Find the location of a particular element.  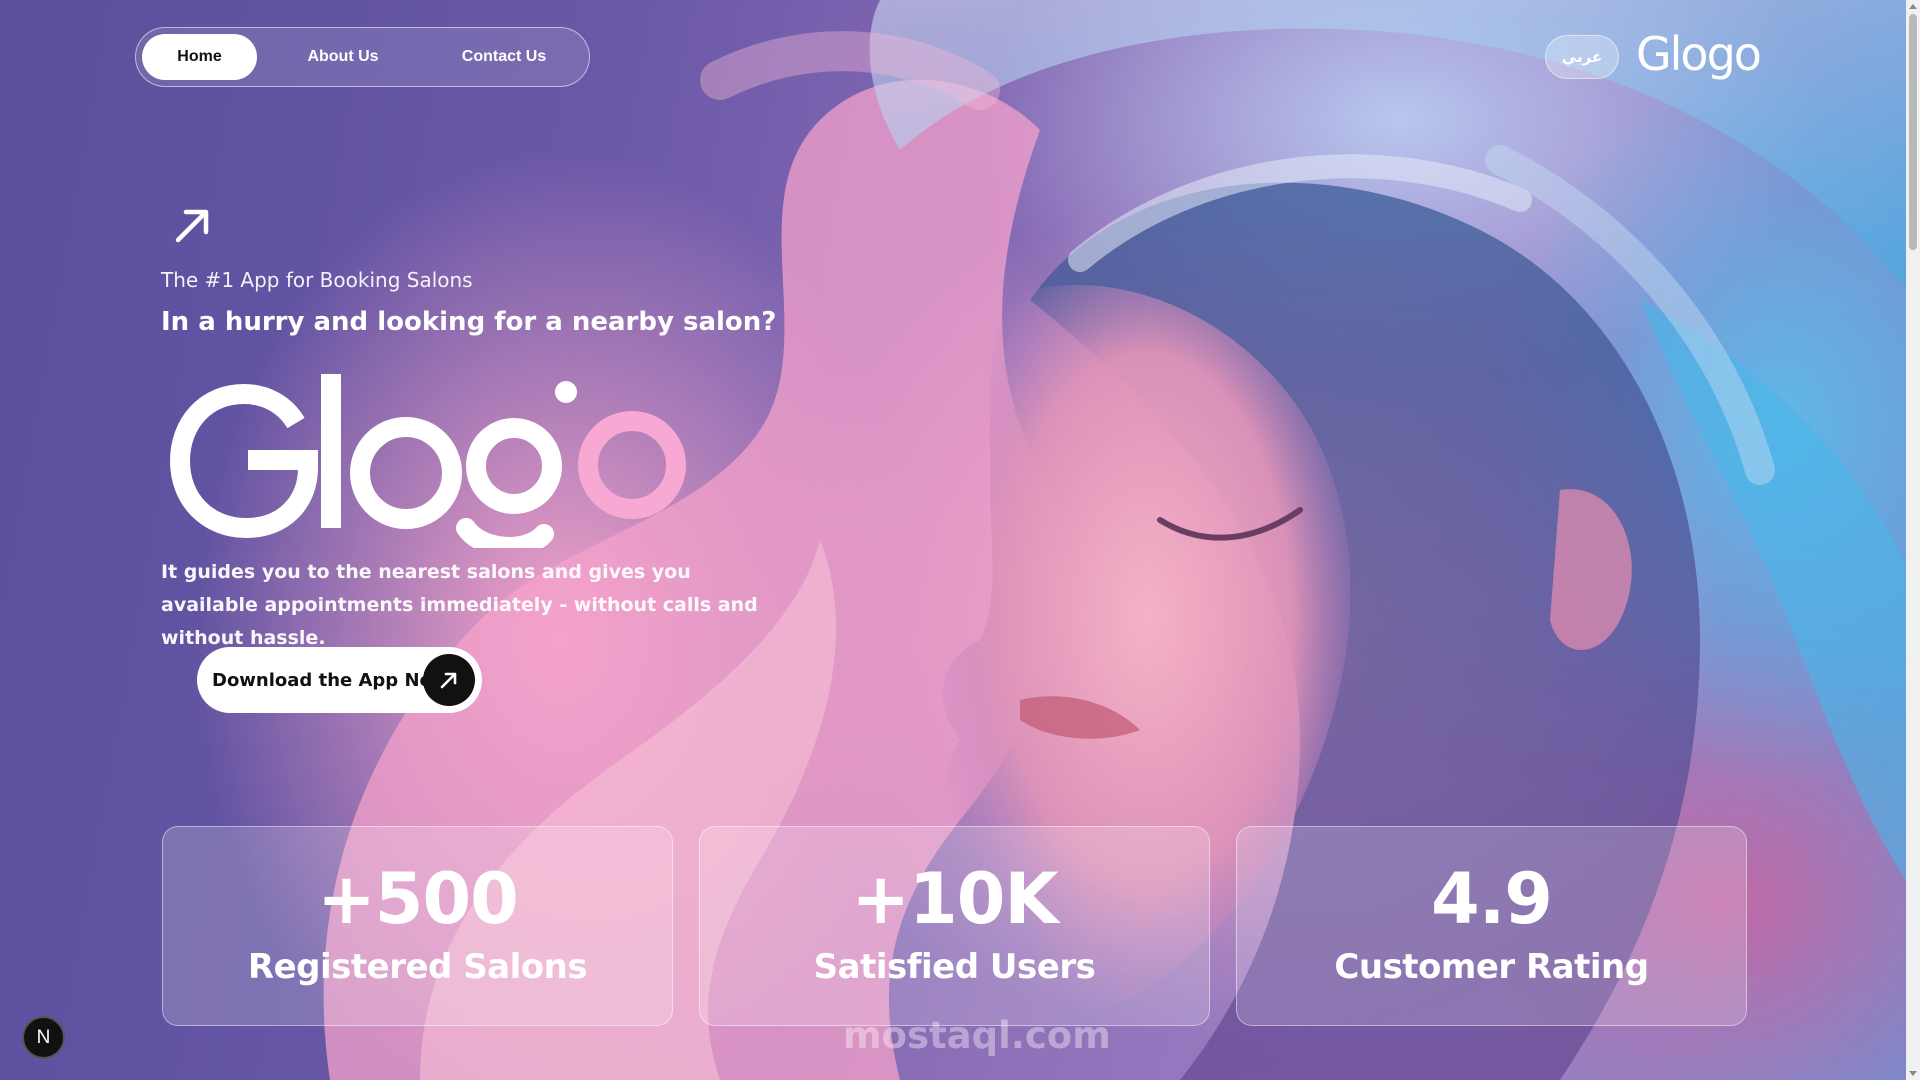

brand-logo: Glogo is located at coordinates (1705, 56).